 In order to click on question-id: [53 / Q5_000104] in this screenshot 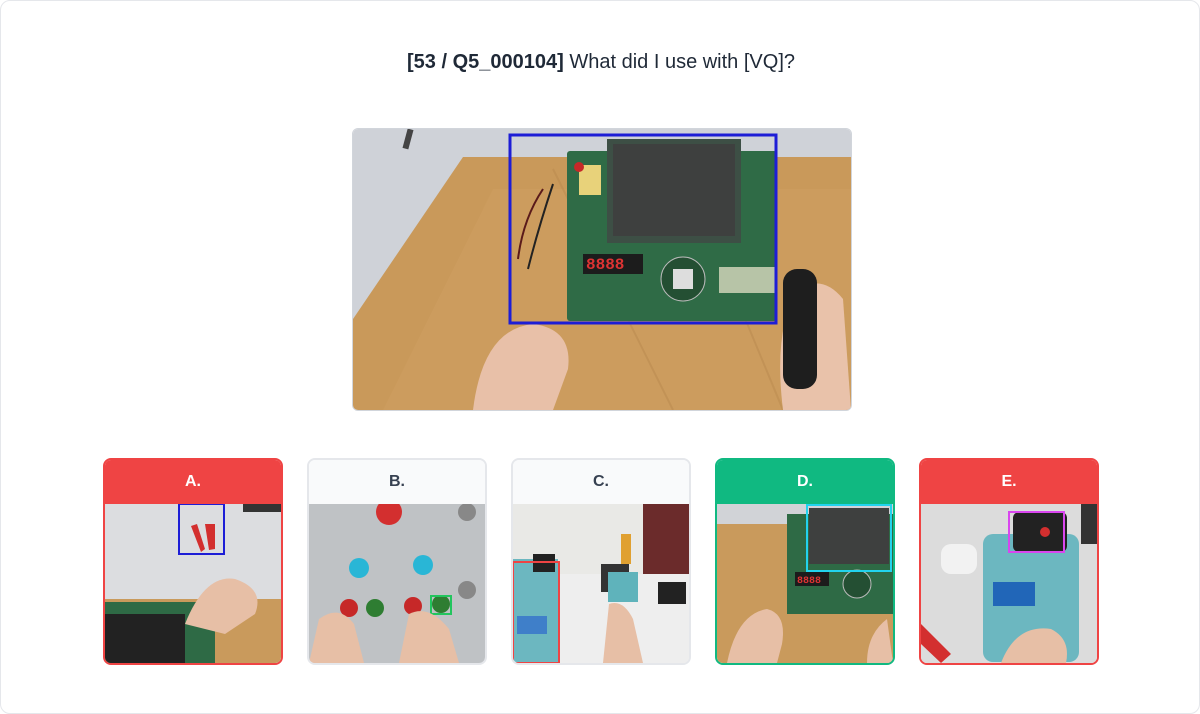, I will do `click(485, 62)`.